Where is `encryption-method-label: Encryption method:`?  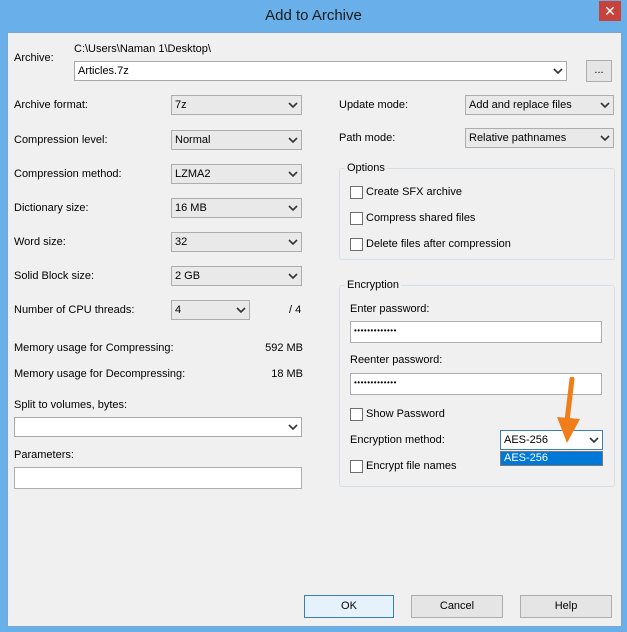
encryption-method-label: Encryption method: is located at coordinates (397, 440).